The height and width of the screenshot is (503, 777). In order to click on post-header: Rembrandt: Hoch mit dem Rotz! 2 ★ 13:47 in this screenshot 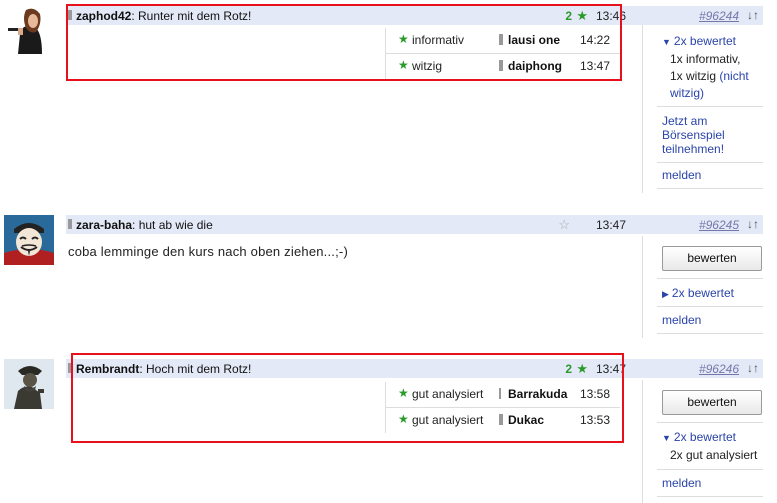, I will do `click(353, 368)`.